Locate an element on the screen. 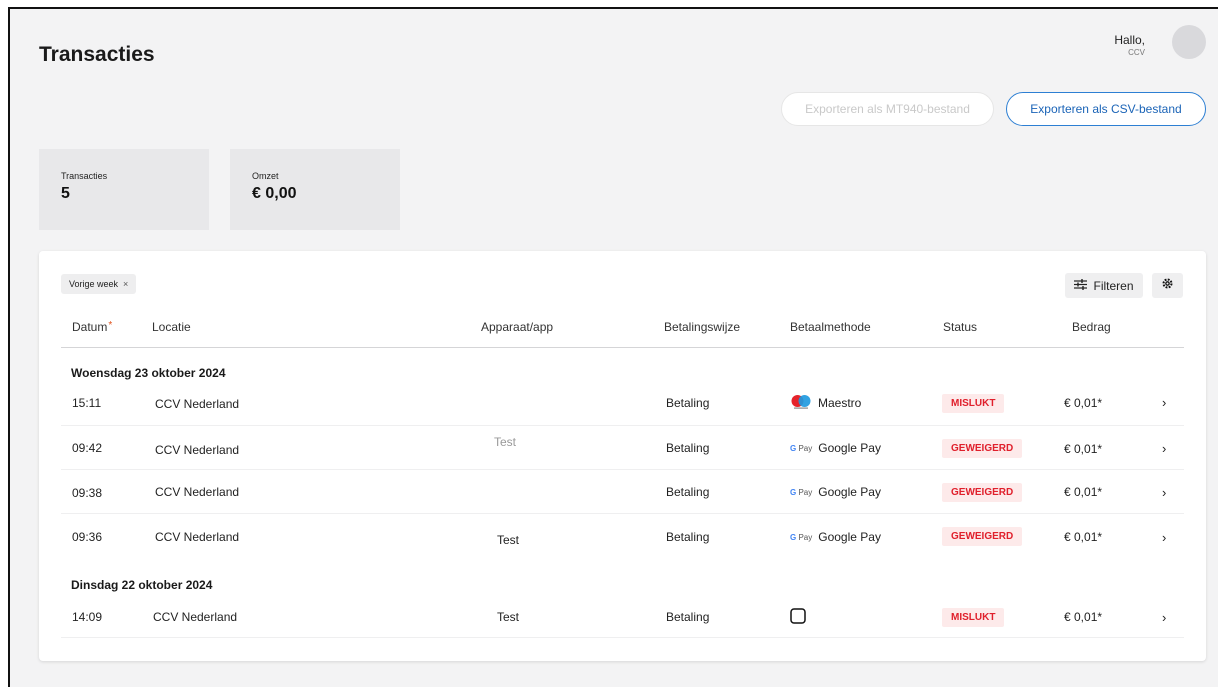  stat-value: € 0,00 is located at coordinates (274, 193).